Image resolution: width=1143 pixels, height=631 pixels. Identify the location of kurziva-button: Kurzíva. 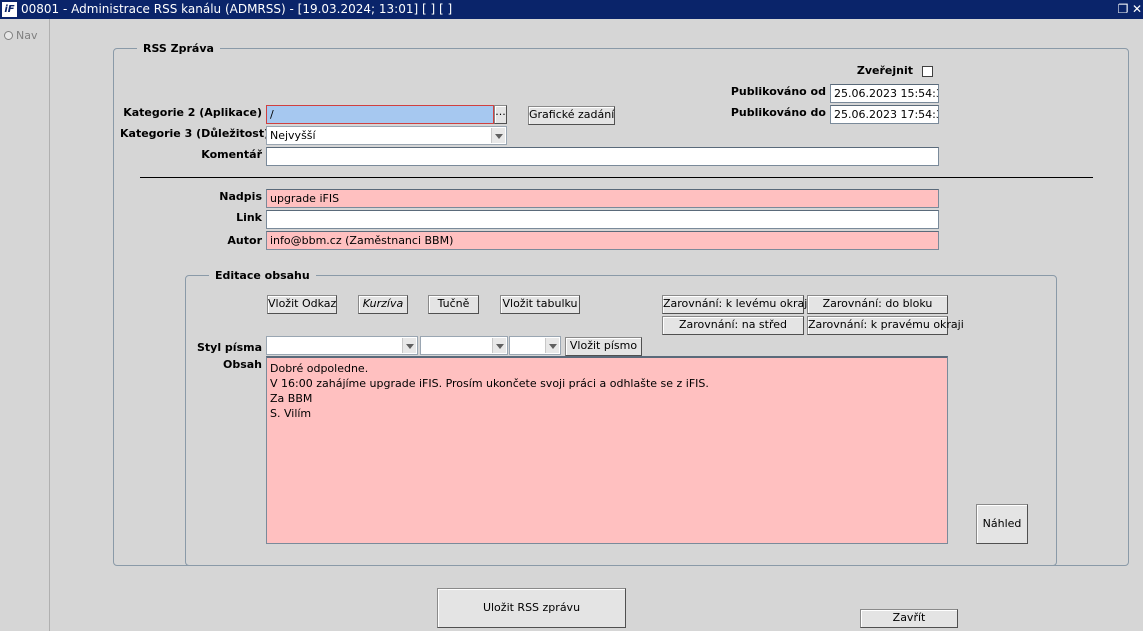
(383, 304).